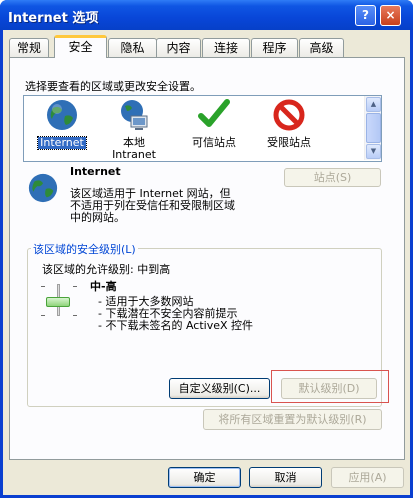 The height and width of the screenshot is (498, 413). What do you see at coordinates (43, 188) in the screenshot?
I see `zone-info-globe-icon` at bounding box center [43, 188].